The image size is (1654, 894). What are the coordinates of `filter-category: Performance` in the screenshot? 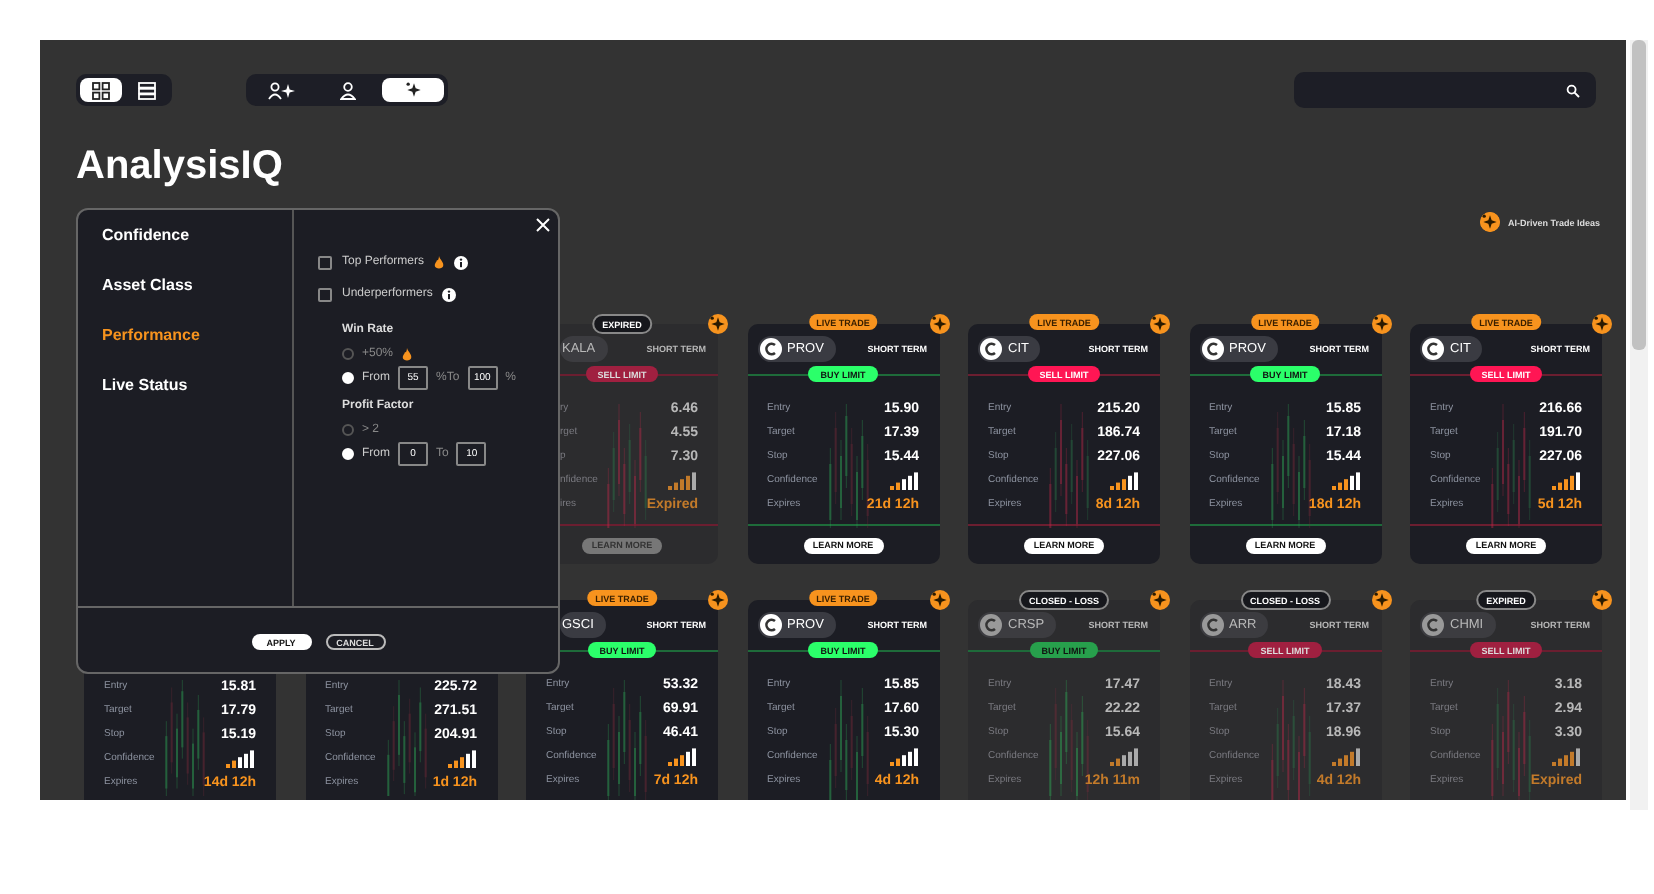 It's located at (197, 336).